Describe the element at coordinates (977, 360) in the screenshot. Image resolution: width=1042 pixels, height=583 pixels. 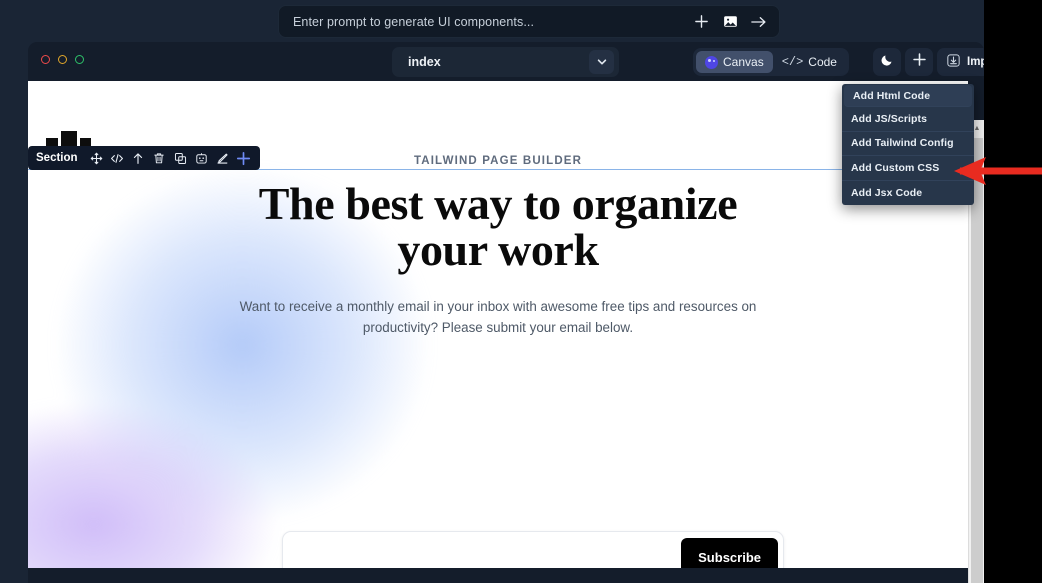
I see `scrollbar-thumb` at that location.